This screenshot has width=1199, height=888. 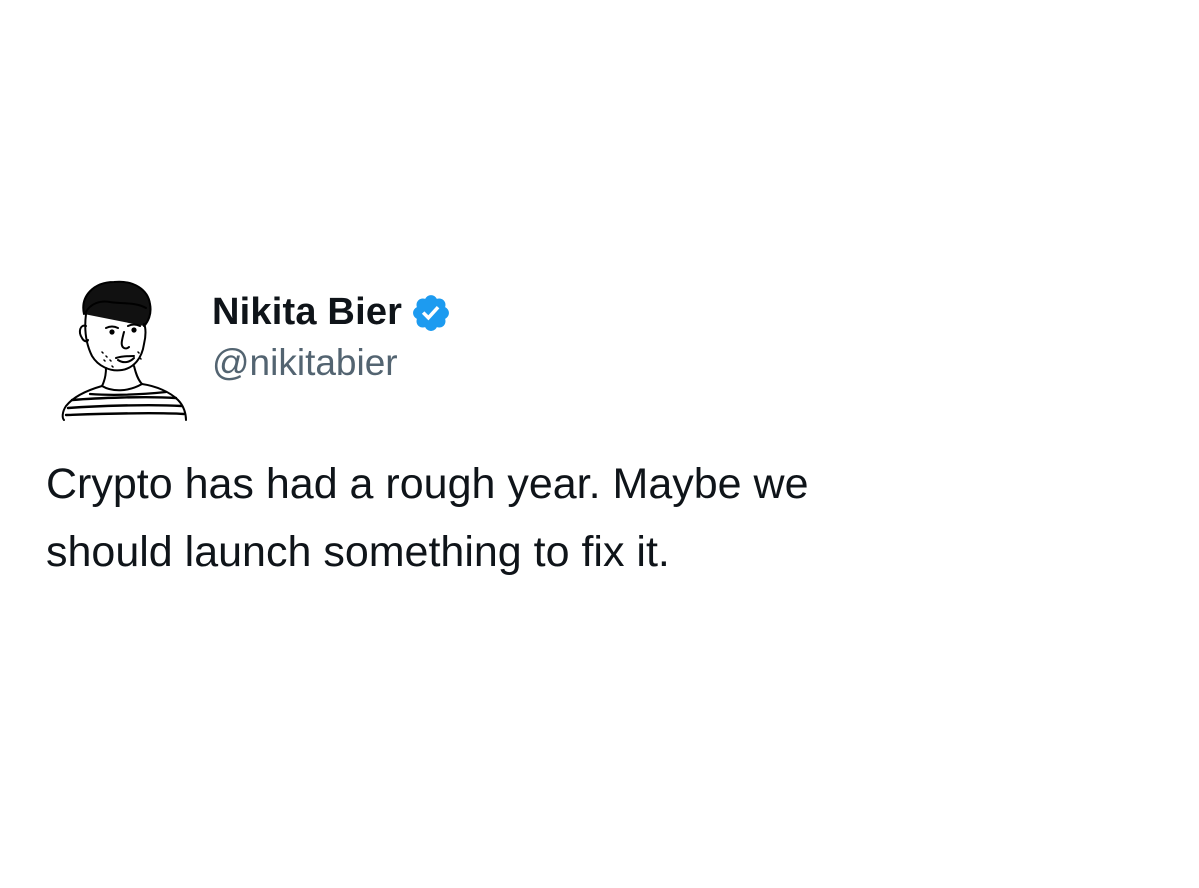 I want to click on name-row: Nikita Bier, so click(x=332, y=312).